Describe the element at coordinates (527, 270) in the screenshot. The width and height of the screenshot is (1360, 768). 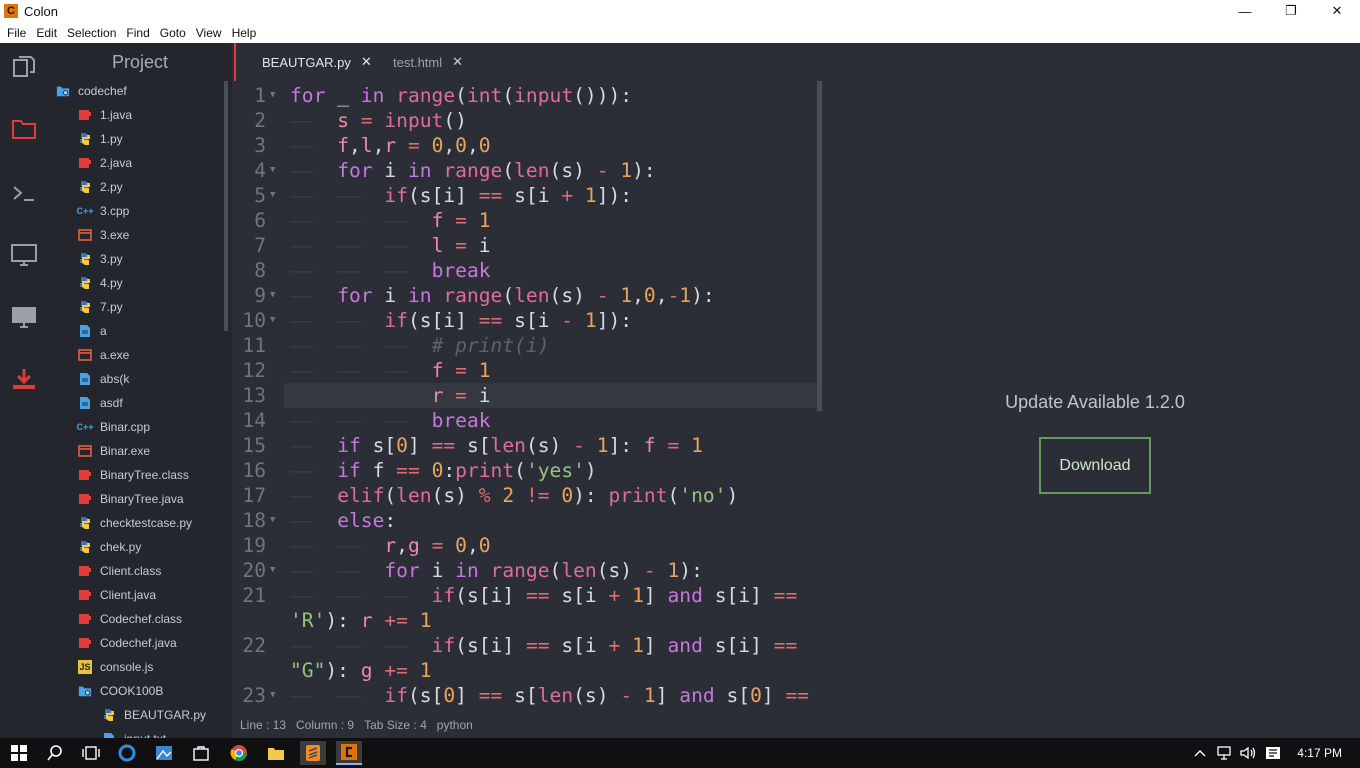
I see `code-line: 8 —— —— —— break` at that location.